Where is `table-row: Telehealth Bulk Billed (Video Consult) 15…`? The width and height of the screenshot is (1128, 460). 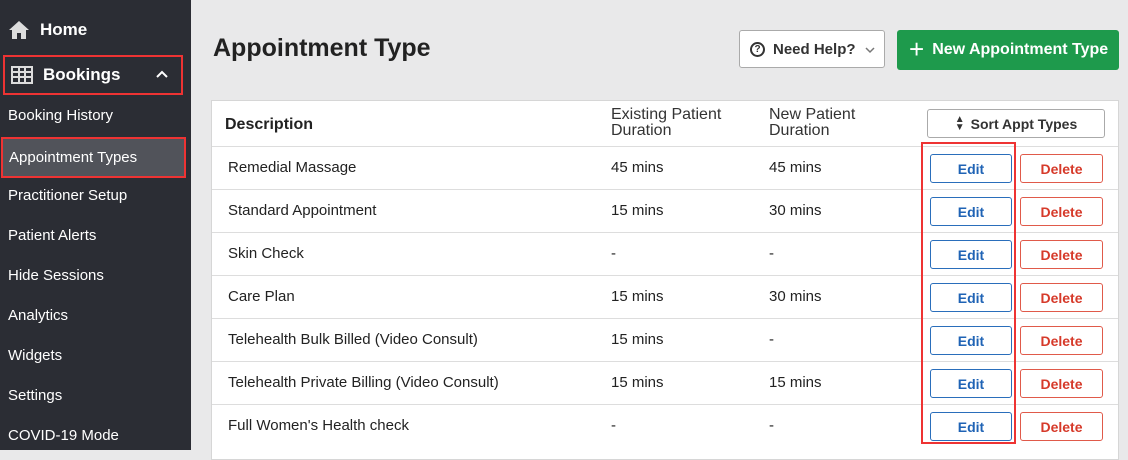 table-row: Telehealth Bulk Billed (Video Consult) 15… is located at coordinates (665, 339).